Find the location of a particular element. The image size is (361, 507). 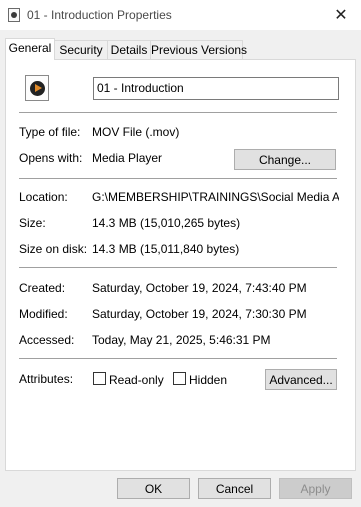

modified-label: Modified: is located at coordinates (43, 314).